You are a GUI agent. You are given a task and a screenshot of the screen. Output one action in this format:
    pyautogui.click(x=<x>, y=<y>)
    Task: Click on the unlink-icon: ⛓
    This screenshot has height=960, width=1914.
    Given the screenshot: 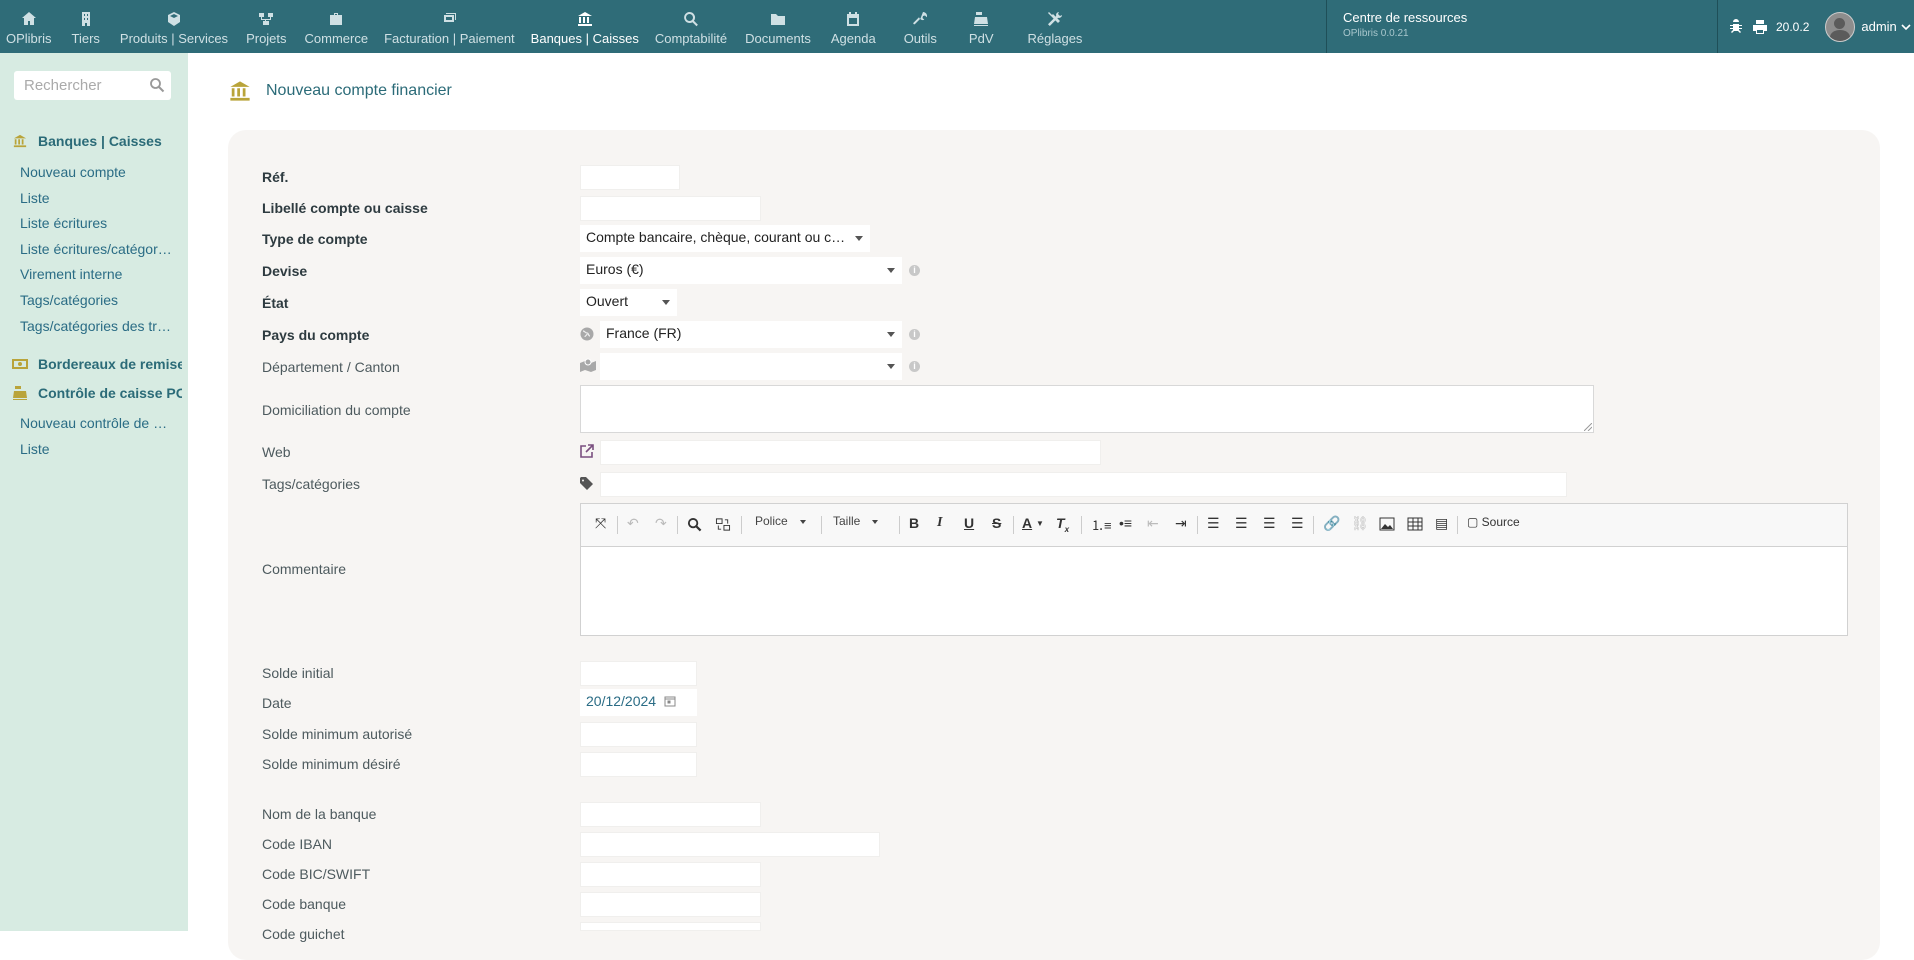 What is the action you would take?
    pyautogui.click(x=1360, y=523)
    